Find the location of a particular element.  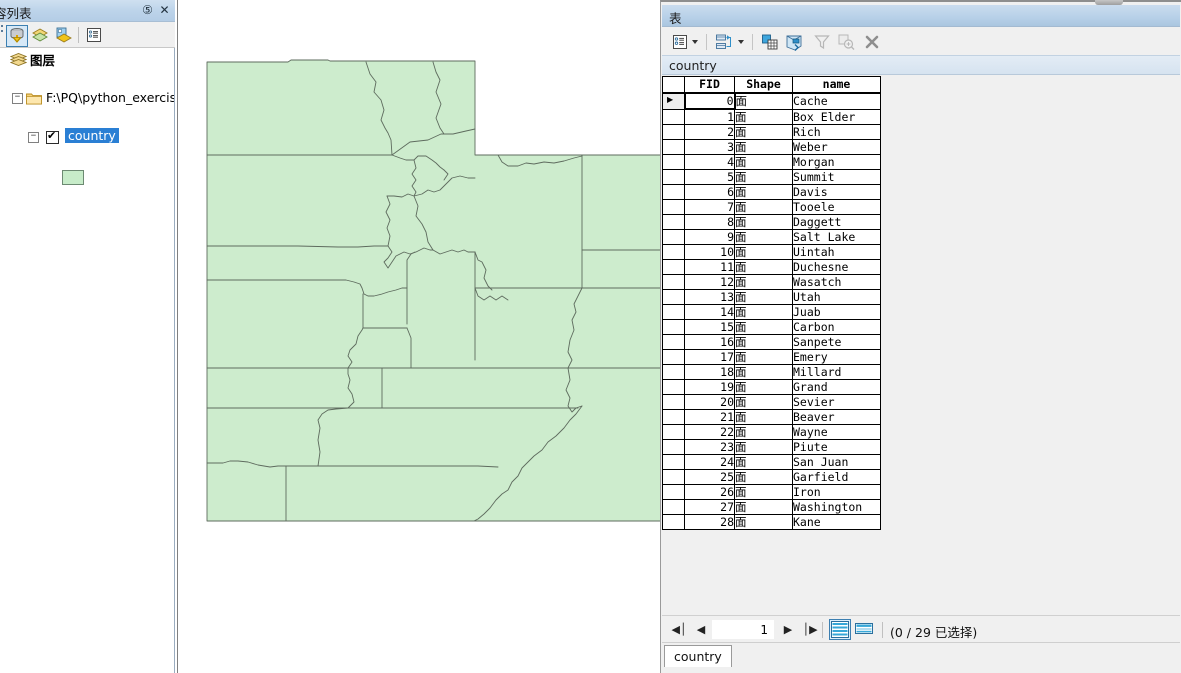

cell-fid: 0 is located at coordinates (709, 101).